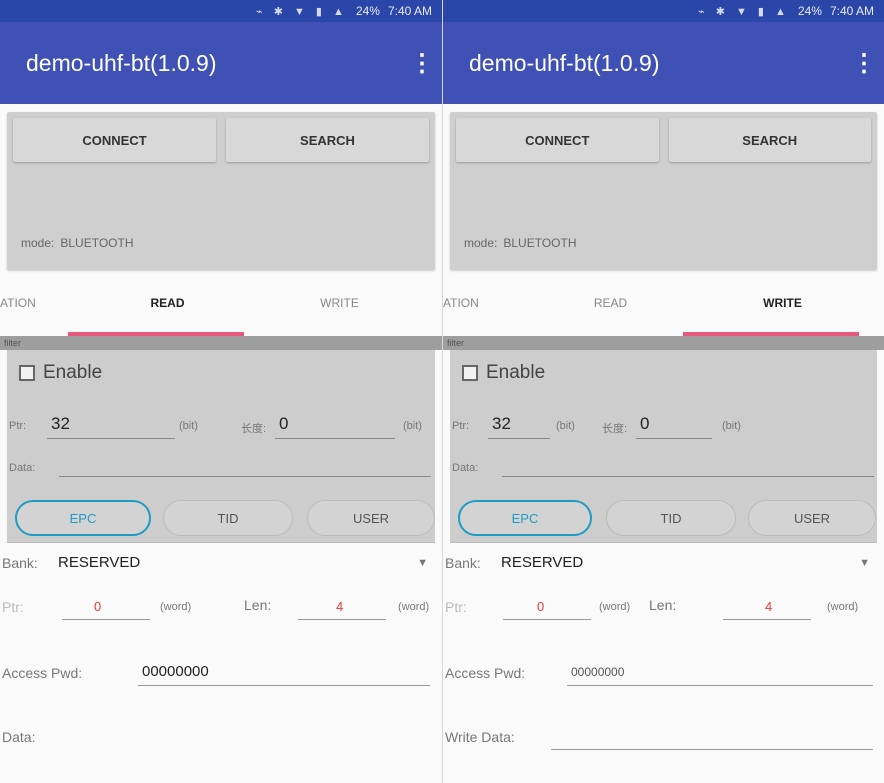  I want to click on write-data-input, so click(712, 749).